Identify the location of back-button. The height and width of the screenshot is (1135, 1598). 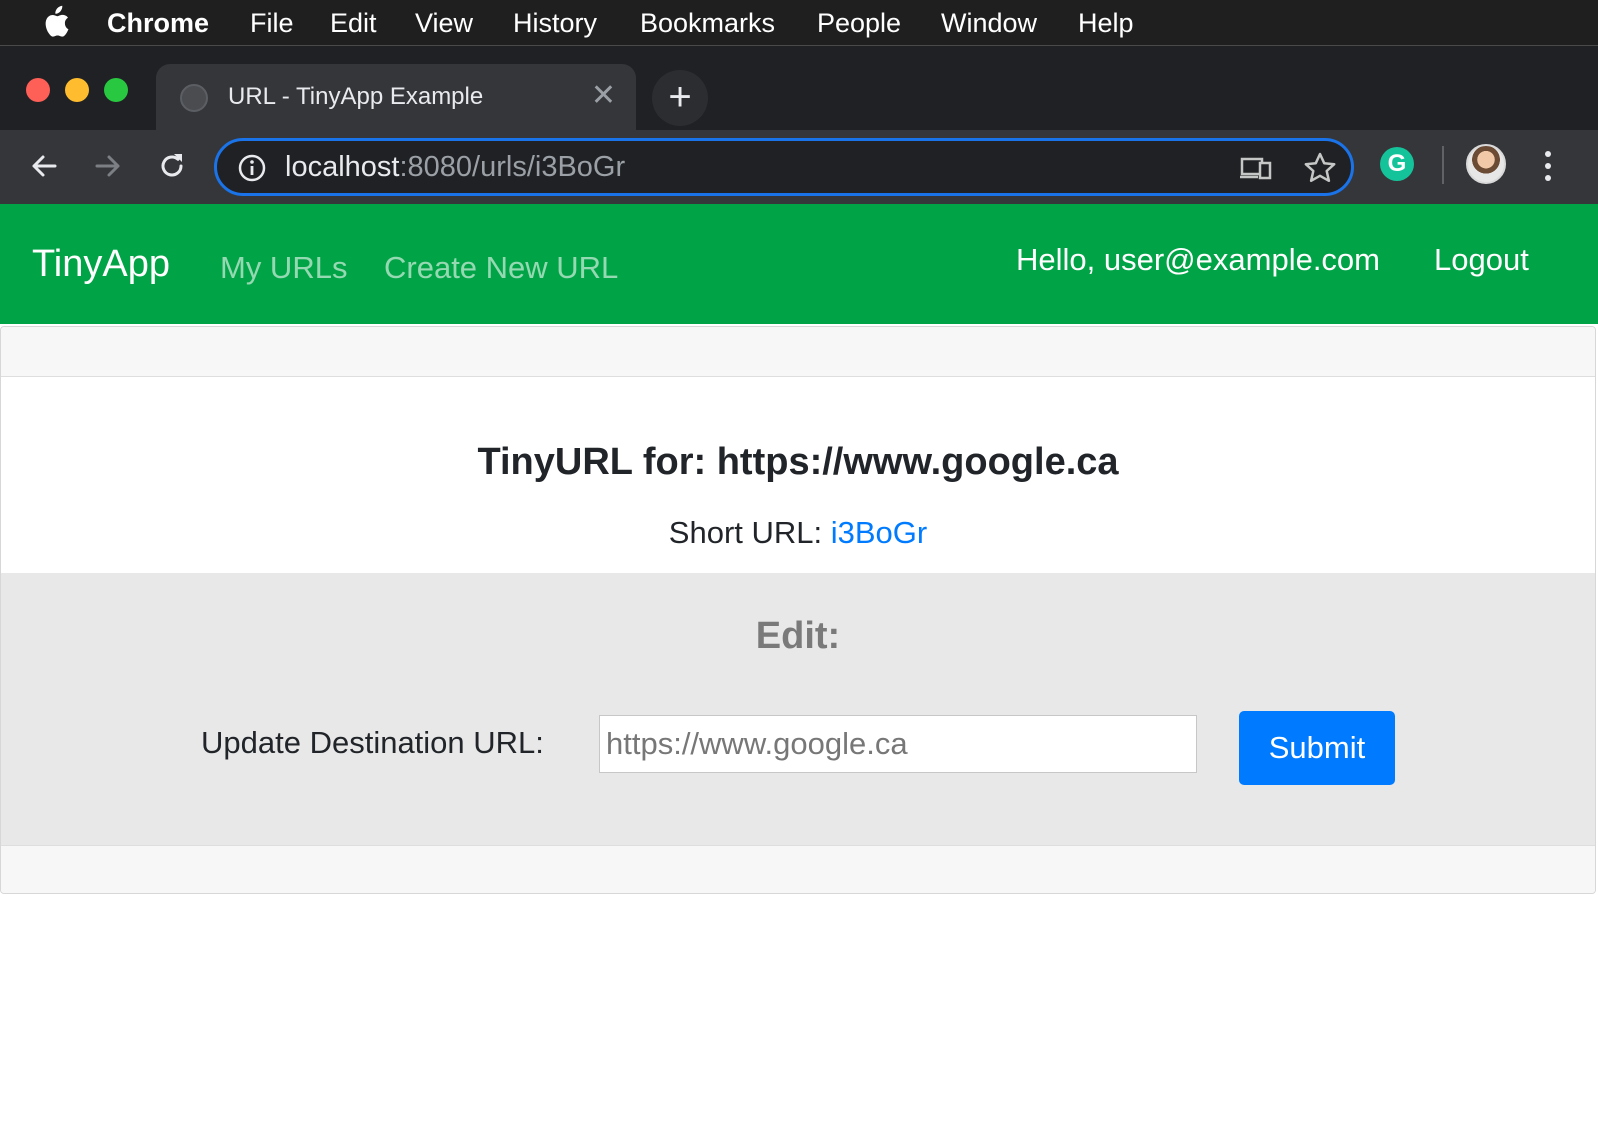
(44, 166).